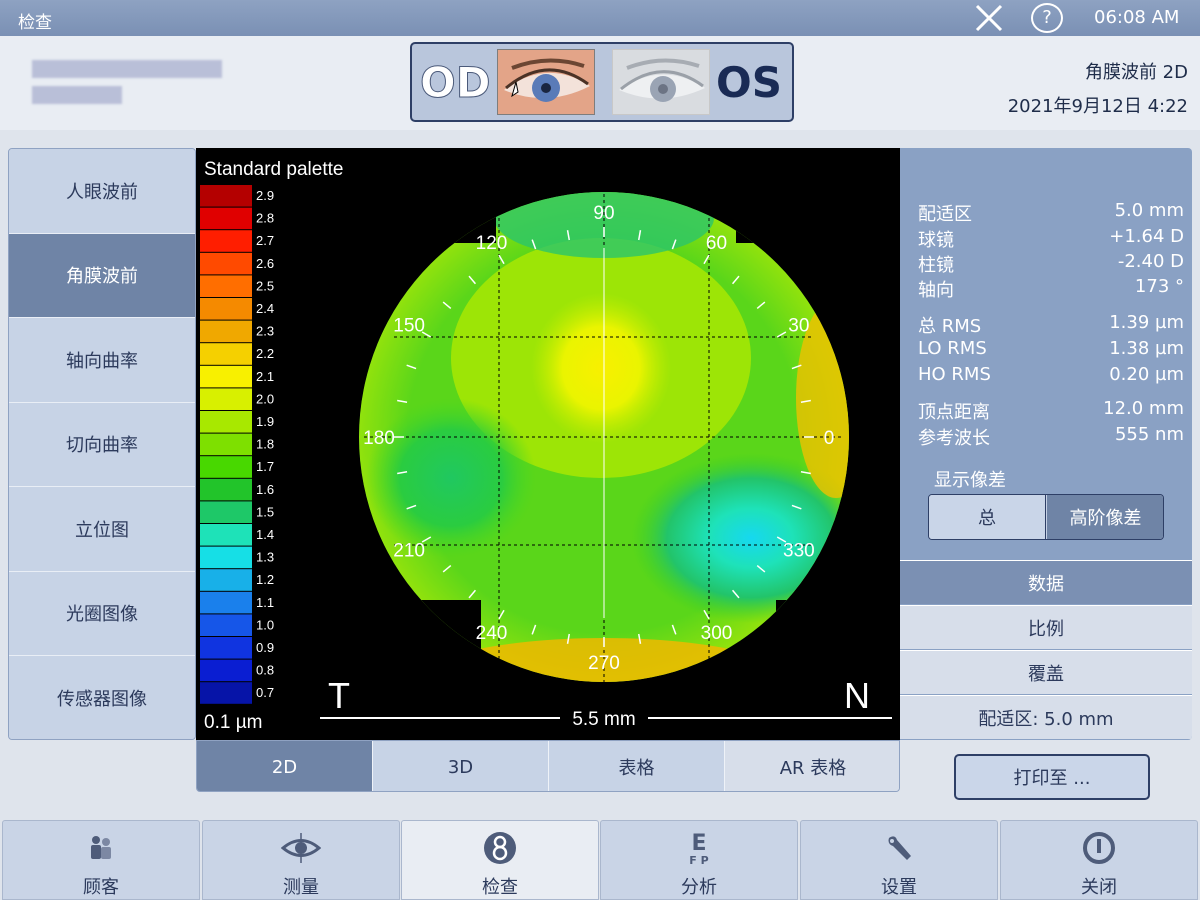 The height and width of the screenshot is (900, 1200). I want to click on eye-chart-icon: EF P, so click(699, 848).